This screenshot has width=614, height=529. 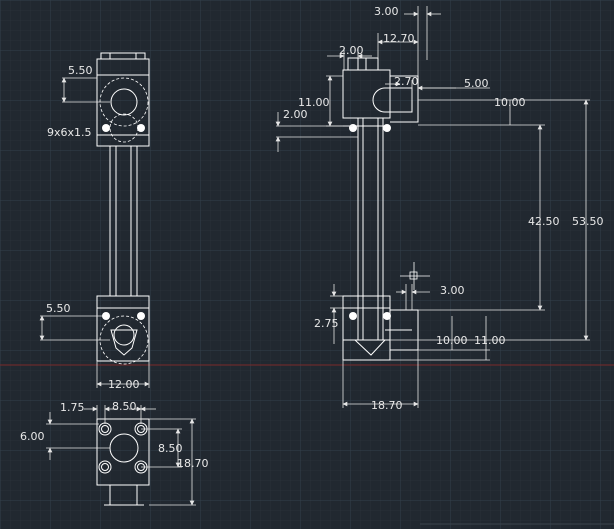 I want to click on dim-5-50-top: 5.50, so click(x=80, y=70).